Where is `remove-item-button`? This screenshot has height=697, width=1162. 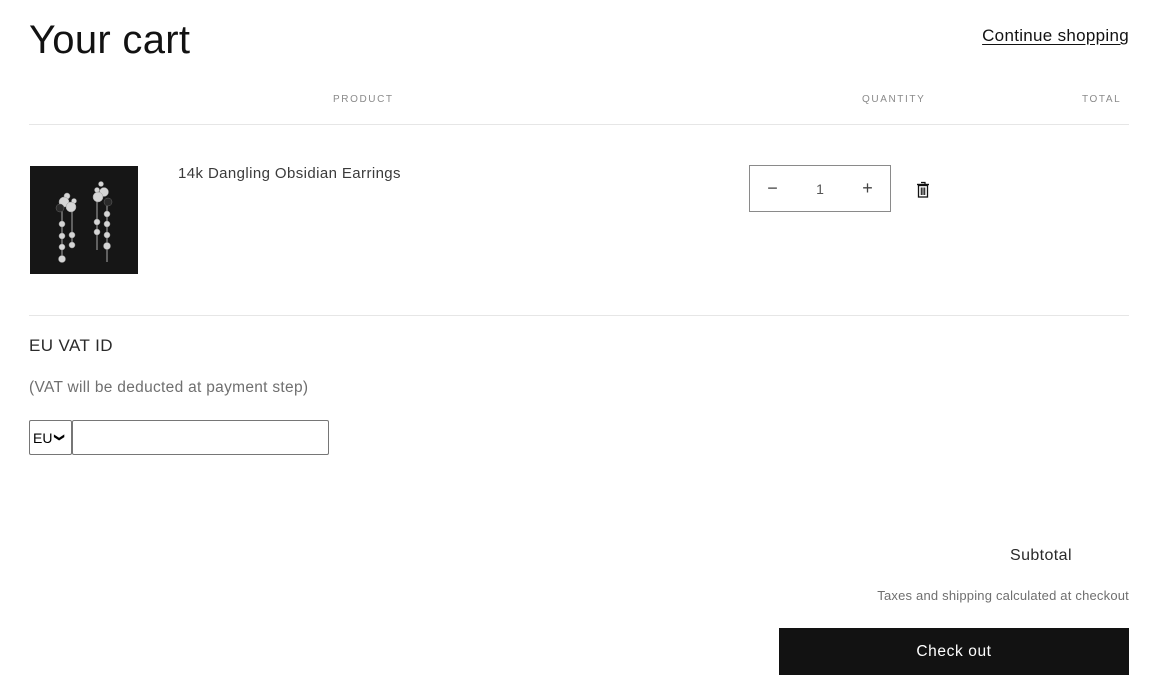
remove-item-button is located at coordinates (923, 190).